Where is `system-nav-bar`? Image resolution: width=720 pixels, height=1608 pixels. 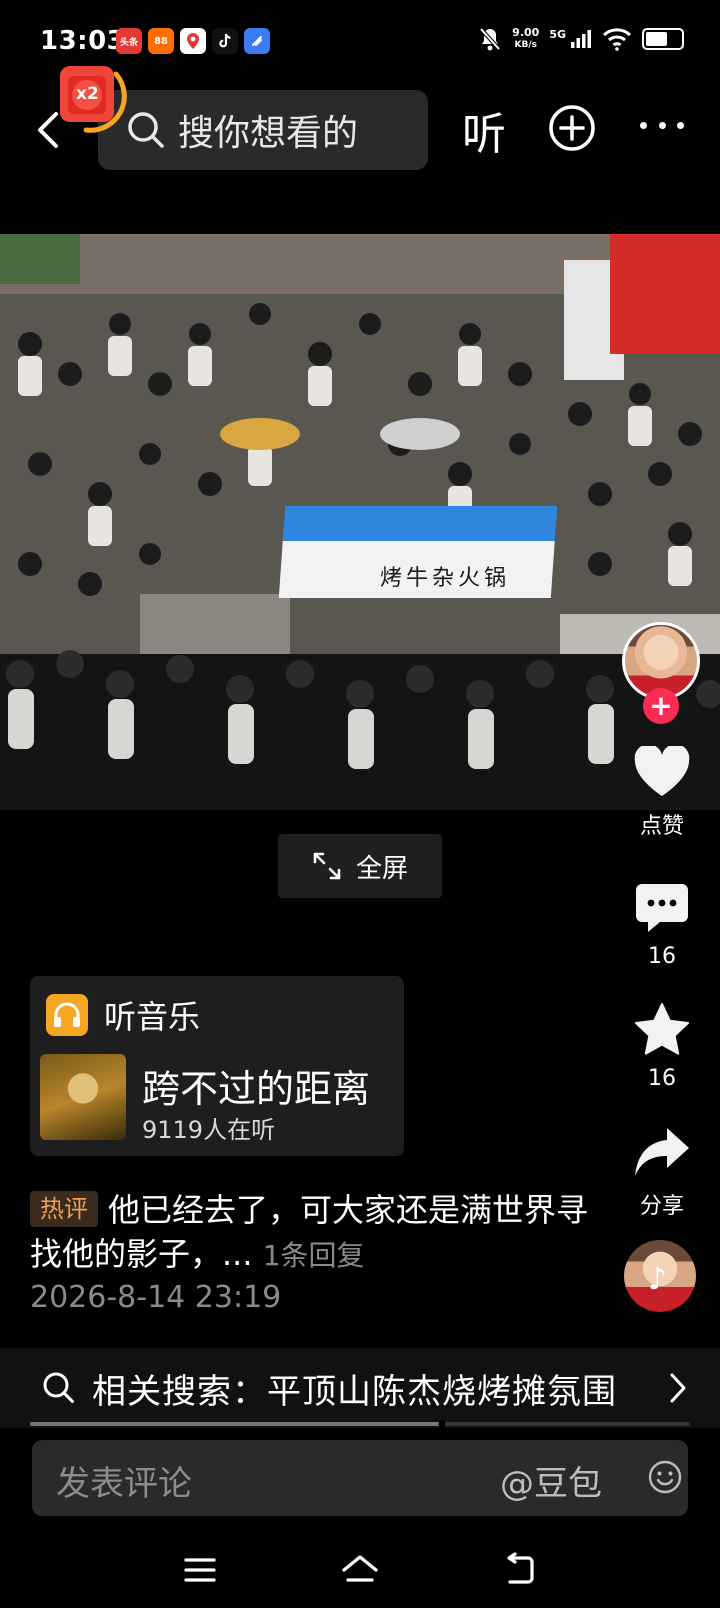
system-nav-bar is located at coordinates (360, 1572).